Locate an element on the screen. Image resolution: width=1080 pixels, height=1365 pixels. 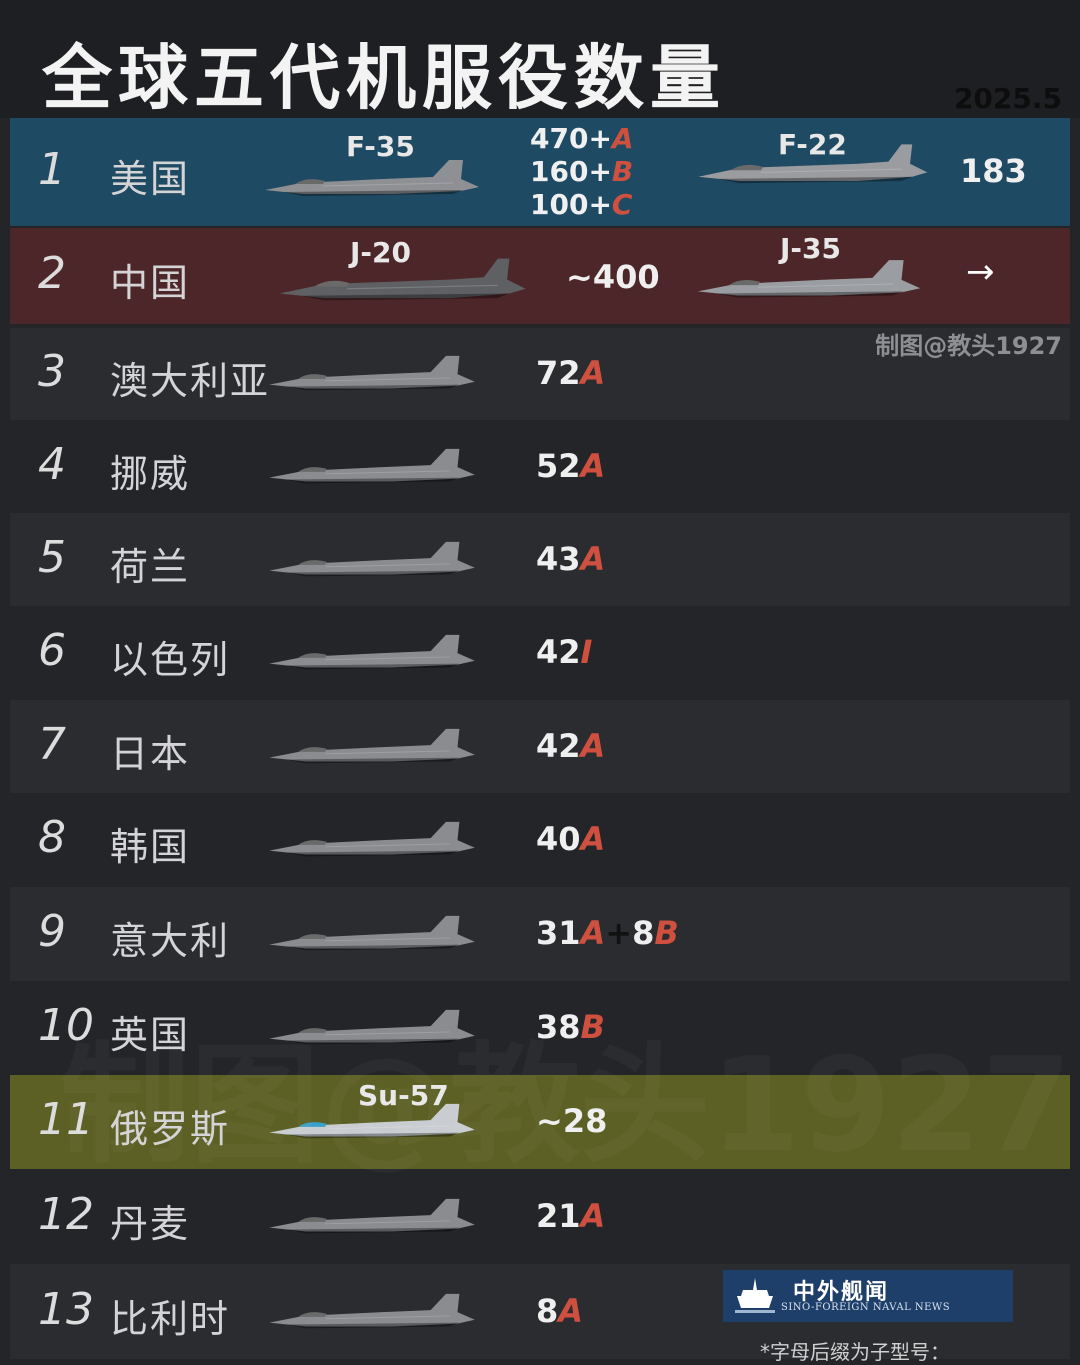
arrow-icon: → is located at coordinates (980, 272).